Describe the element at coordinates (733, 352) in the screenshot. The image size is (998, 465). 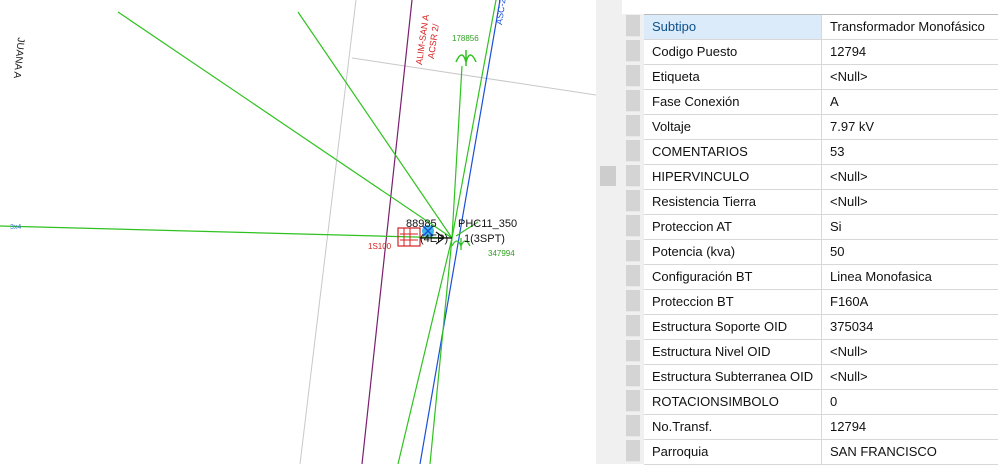
I see `property-name: Estructura Nivel OID` at that location.